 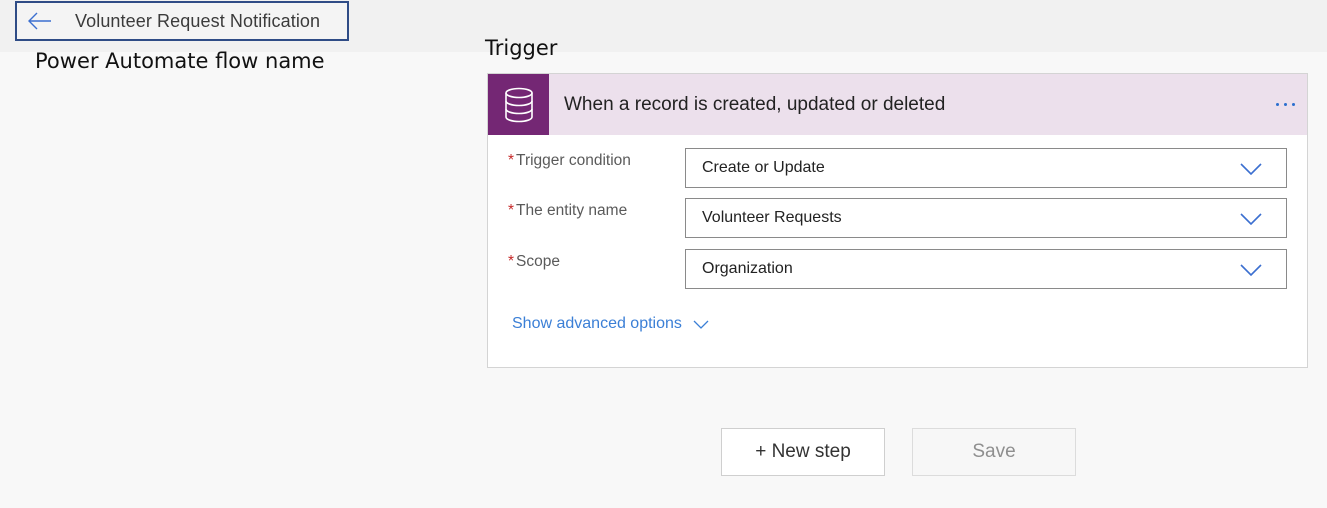 What do you see at coordinates (197, 21) in the screenshot?
I see `flow-title: Volunteer Request Notification` at bounding box center [197, 21].